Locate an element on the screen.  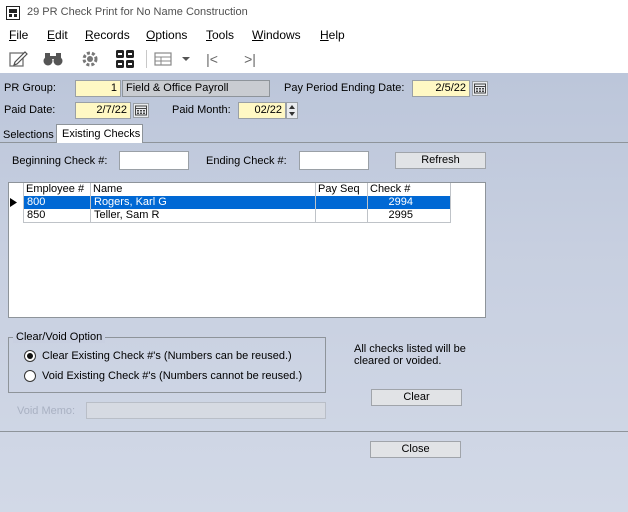
radio-selected-dot is located at coordinates (30, 356).